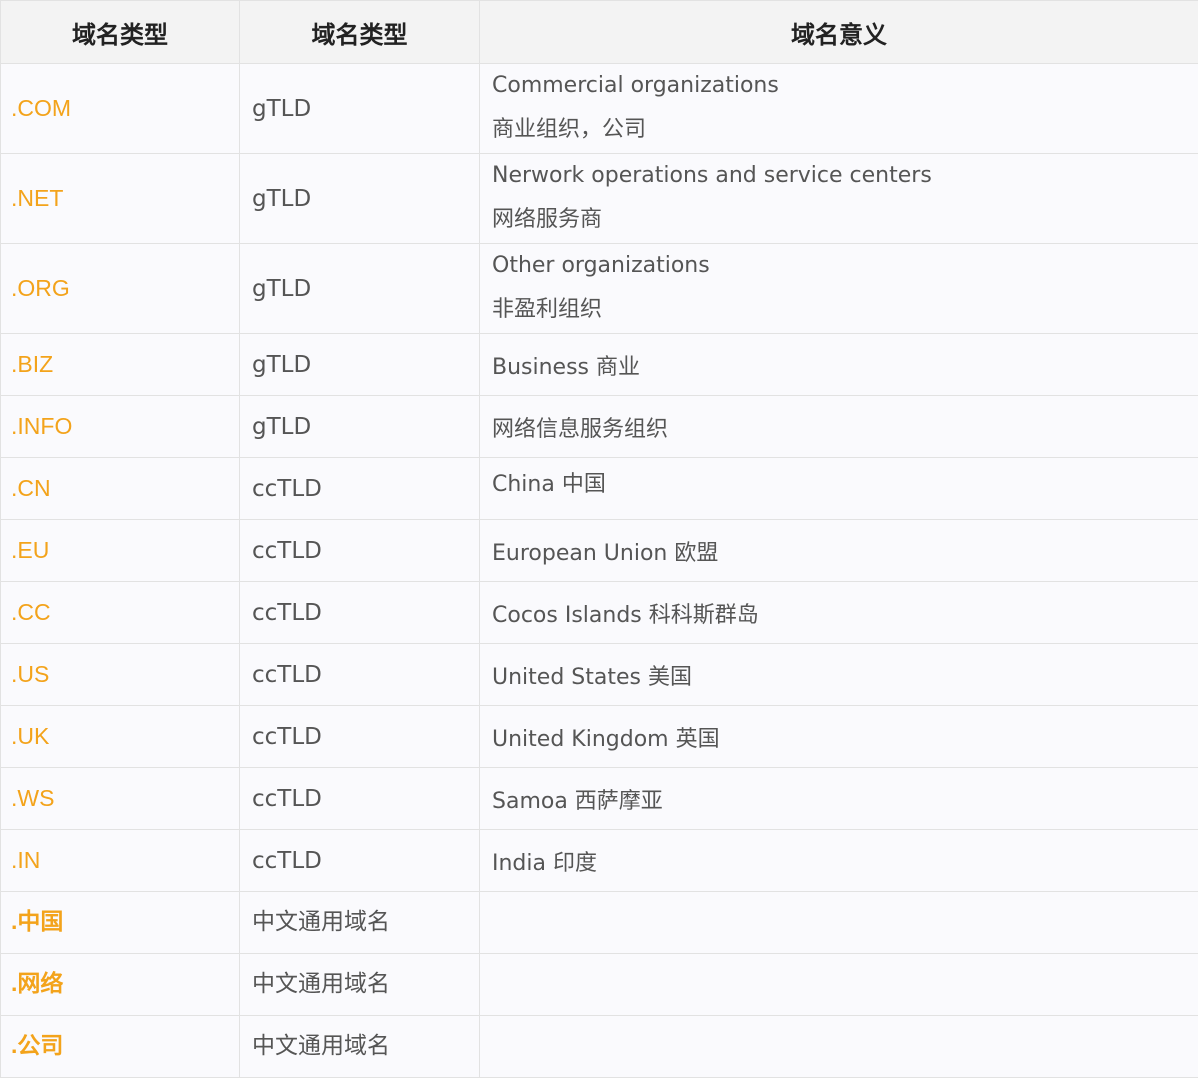 The image size is (1198, 1078). What do you see at coordinates (120, 612) in the screenshot?
I see `domain-cell: .CC` at bounding box center [120, 612].